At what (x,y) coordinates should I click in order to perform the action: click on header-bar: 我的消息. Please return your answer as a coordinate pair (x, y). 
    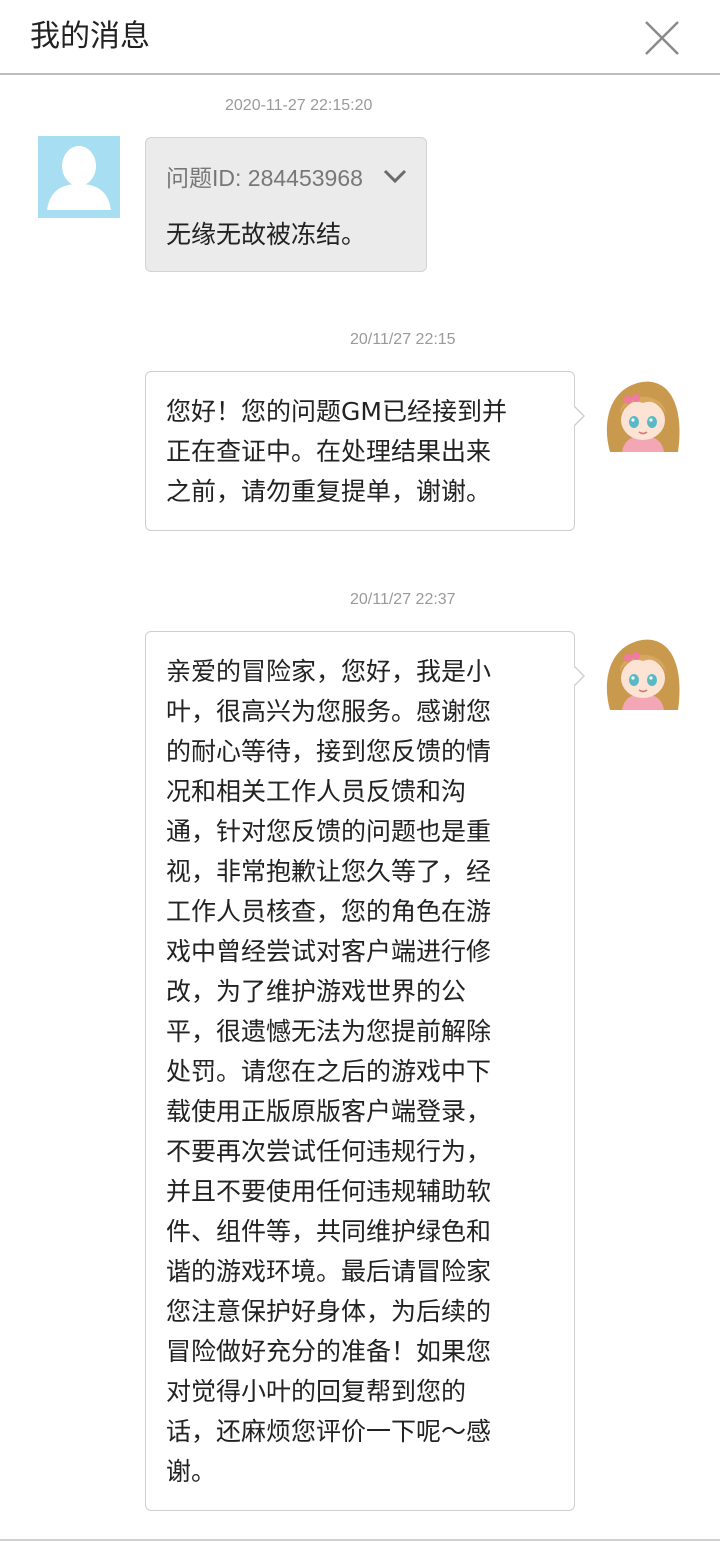
    Looking at the image, I should click on (360, 37).